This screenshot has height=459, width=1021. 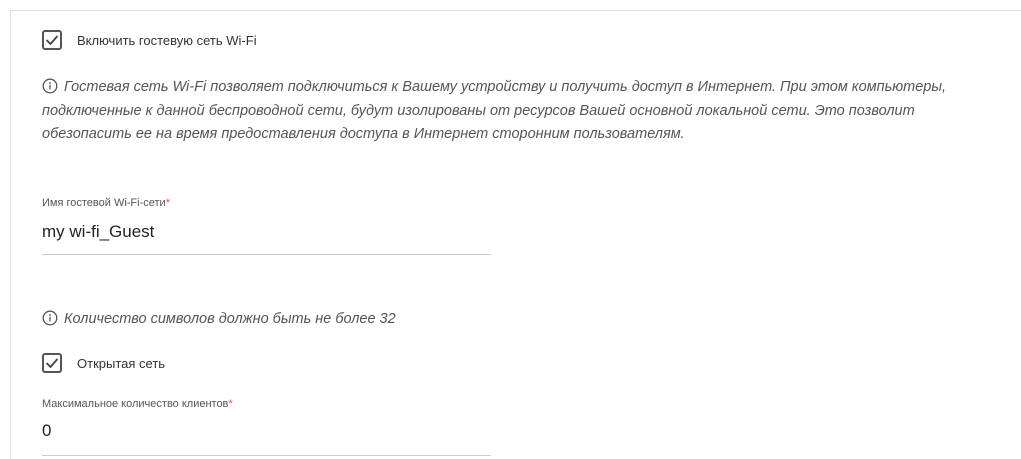 I want to click on guest-ssid-input, so click(x=266, y=232).